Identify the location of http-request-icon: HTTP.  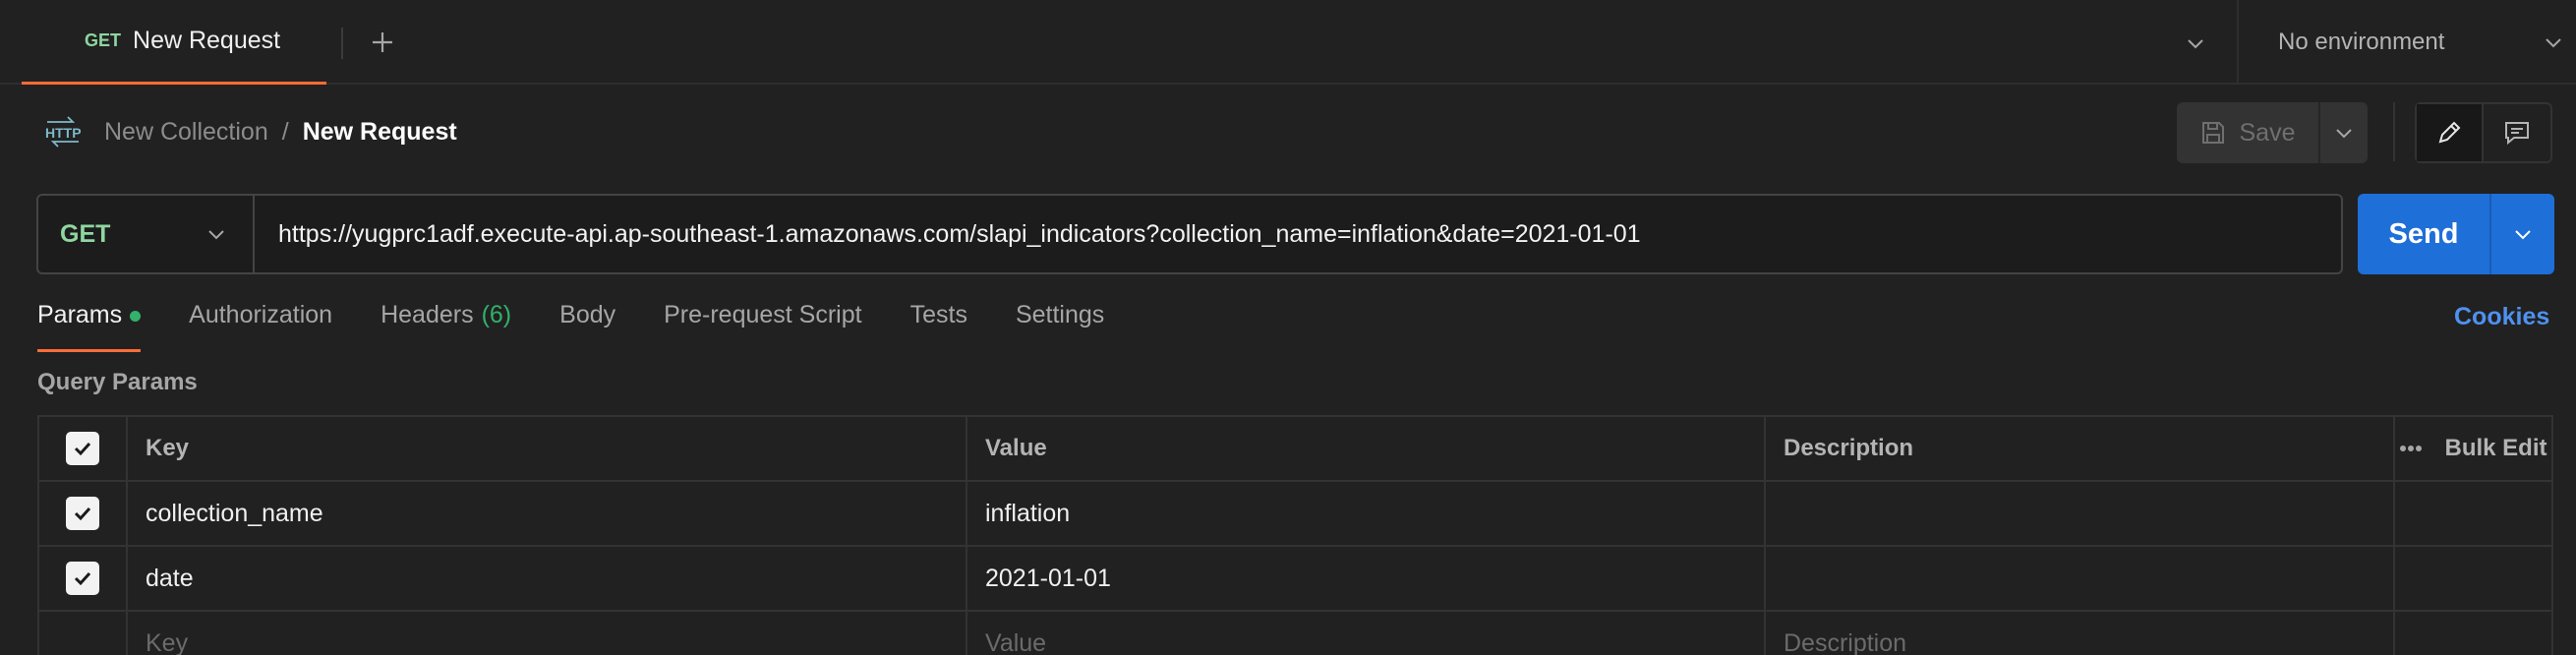
(63, 132).